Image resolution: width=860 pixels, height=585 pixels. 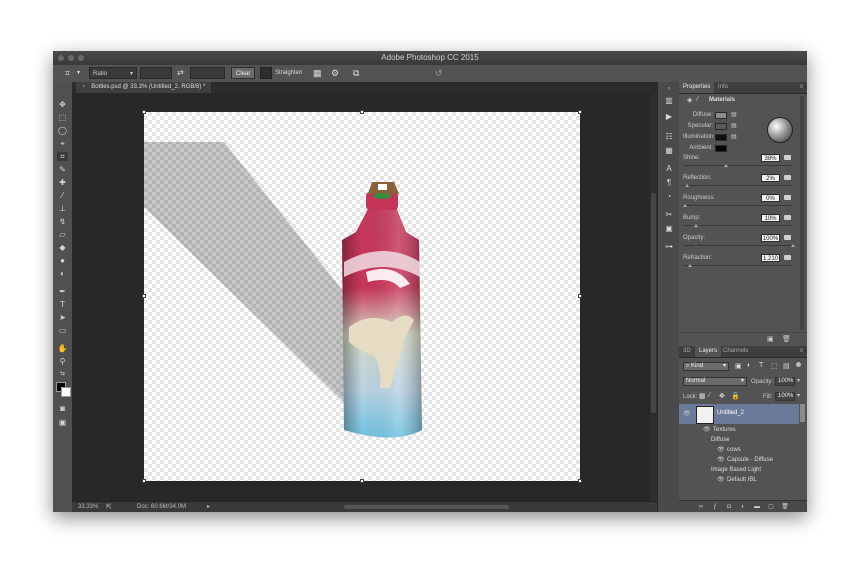 I want to click on material-picker-preview, so click(x=780, y=130).